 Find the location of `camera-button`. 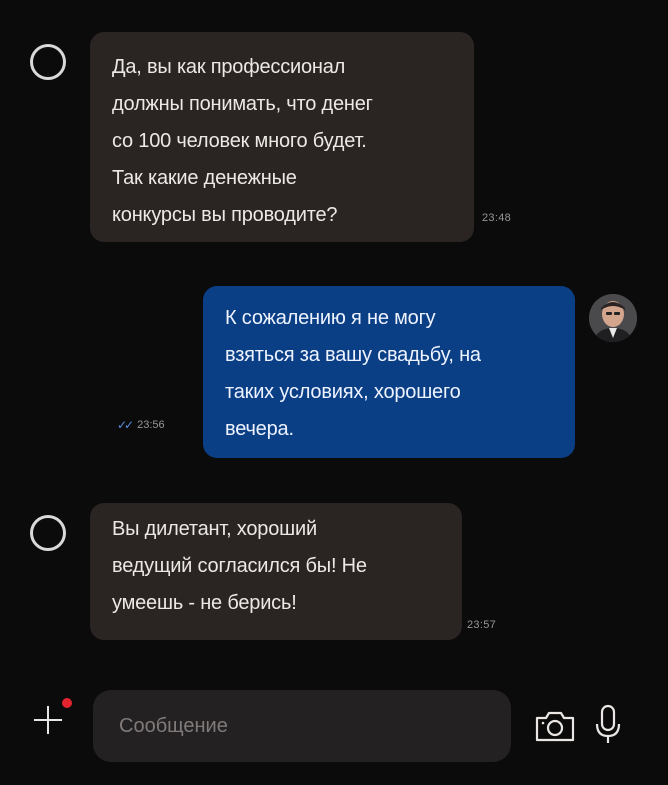

camera-button is located at coordinates (555, 726).